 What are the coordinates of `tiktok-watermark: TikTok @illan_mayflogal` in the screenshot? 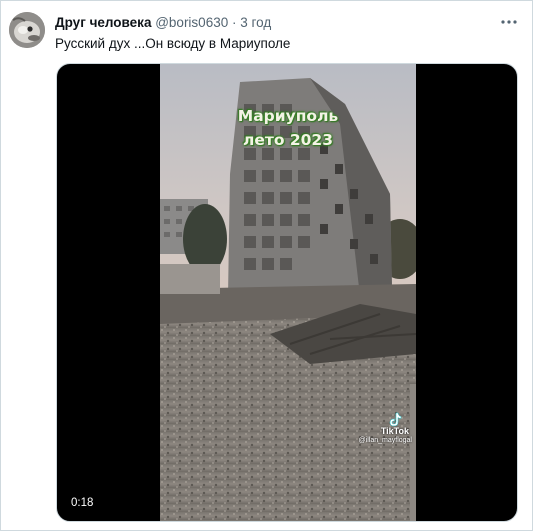 It's located at (385, 428).